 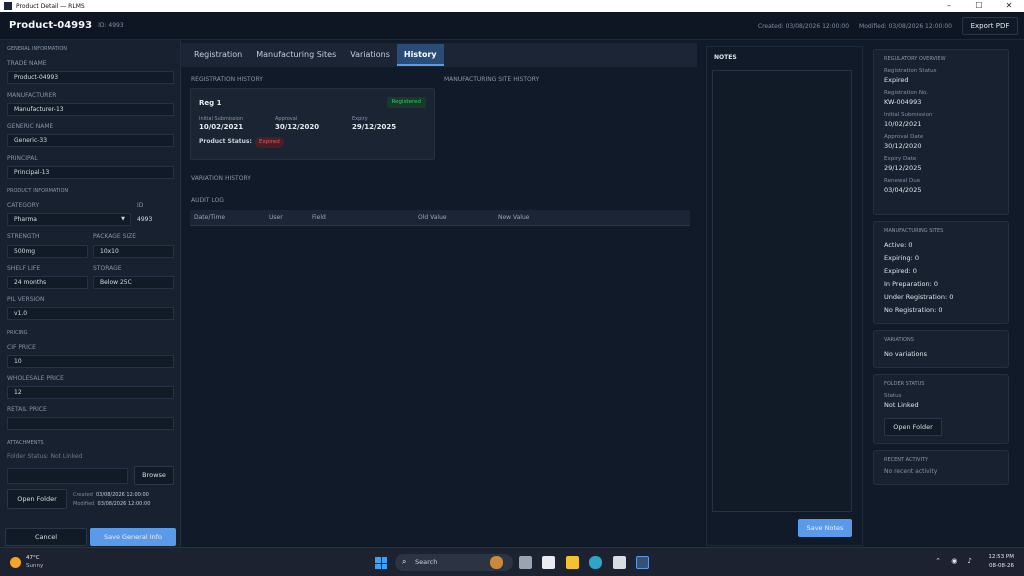 I want to click on package-size-label: PACKAGE SIZE, so click(x=115, y=236).